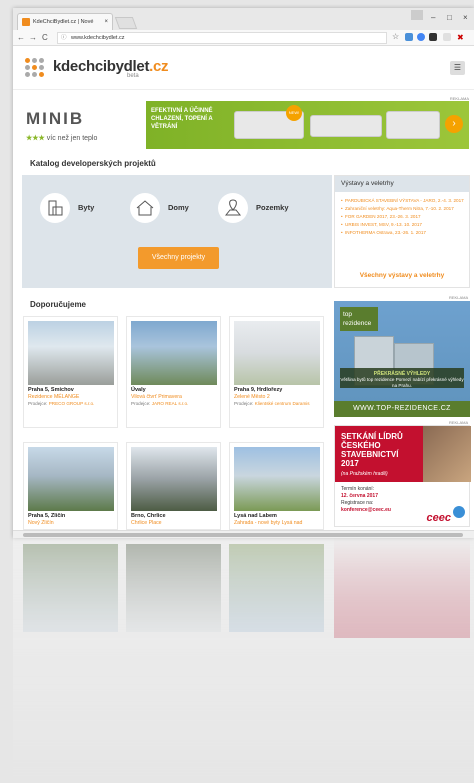 This screenshot has height=783, width=474. I want to click on project-developer: Prodejce: Klientské centrum Daramis, so click(272, 403).